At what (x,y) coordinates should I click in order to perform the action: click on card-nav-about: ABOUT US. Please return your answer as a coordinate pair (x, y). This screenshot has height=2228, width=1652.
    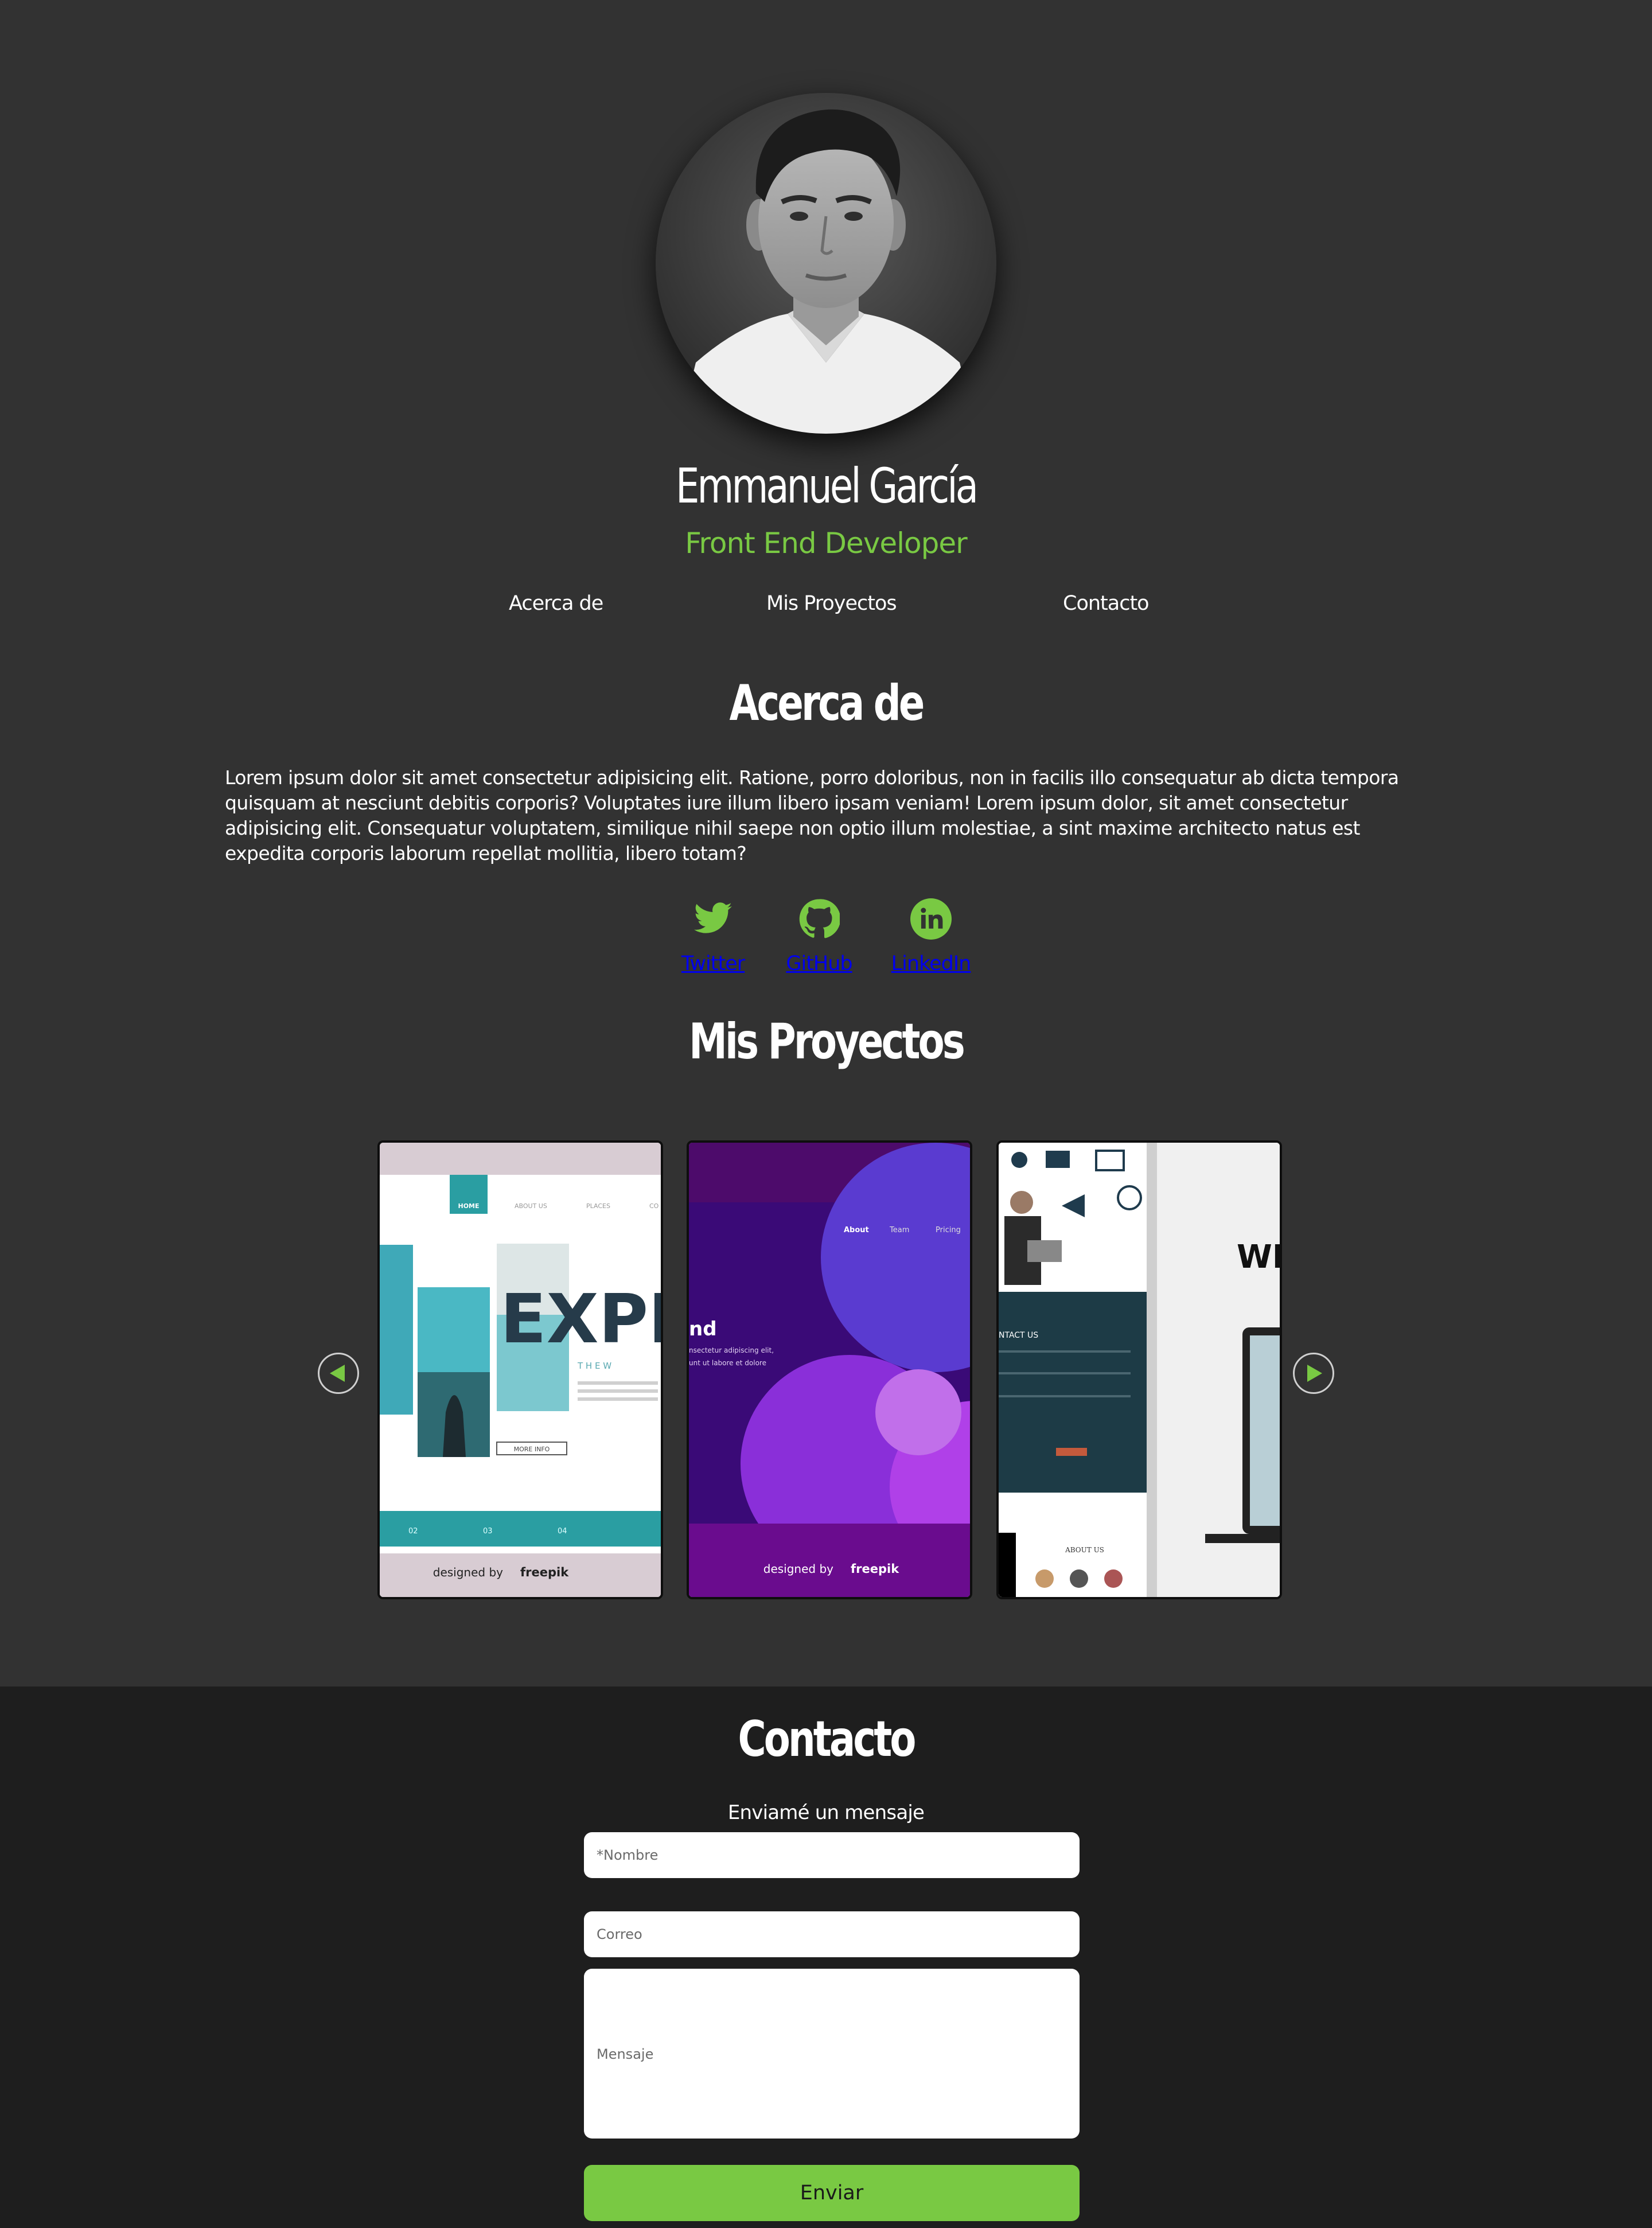
    Looking at the image, I should click on (531, 1206).